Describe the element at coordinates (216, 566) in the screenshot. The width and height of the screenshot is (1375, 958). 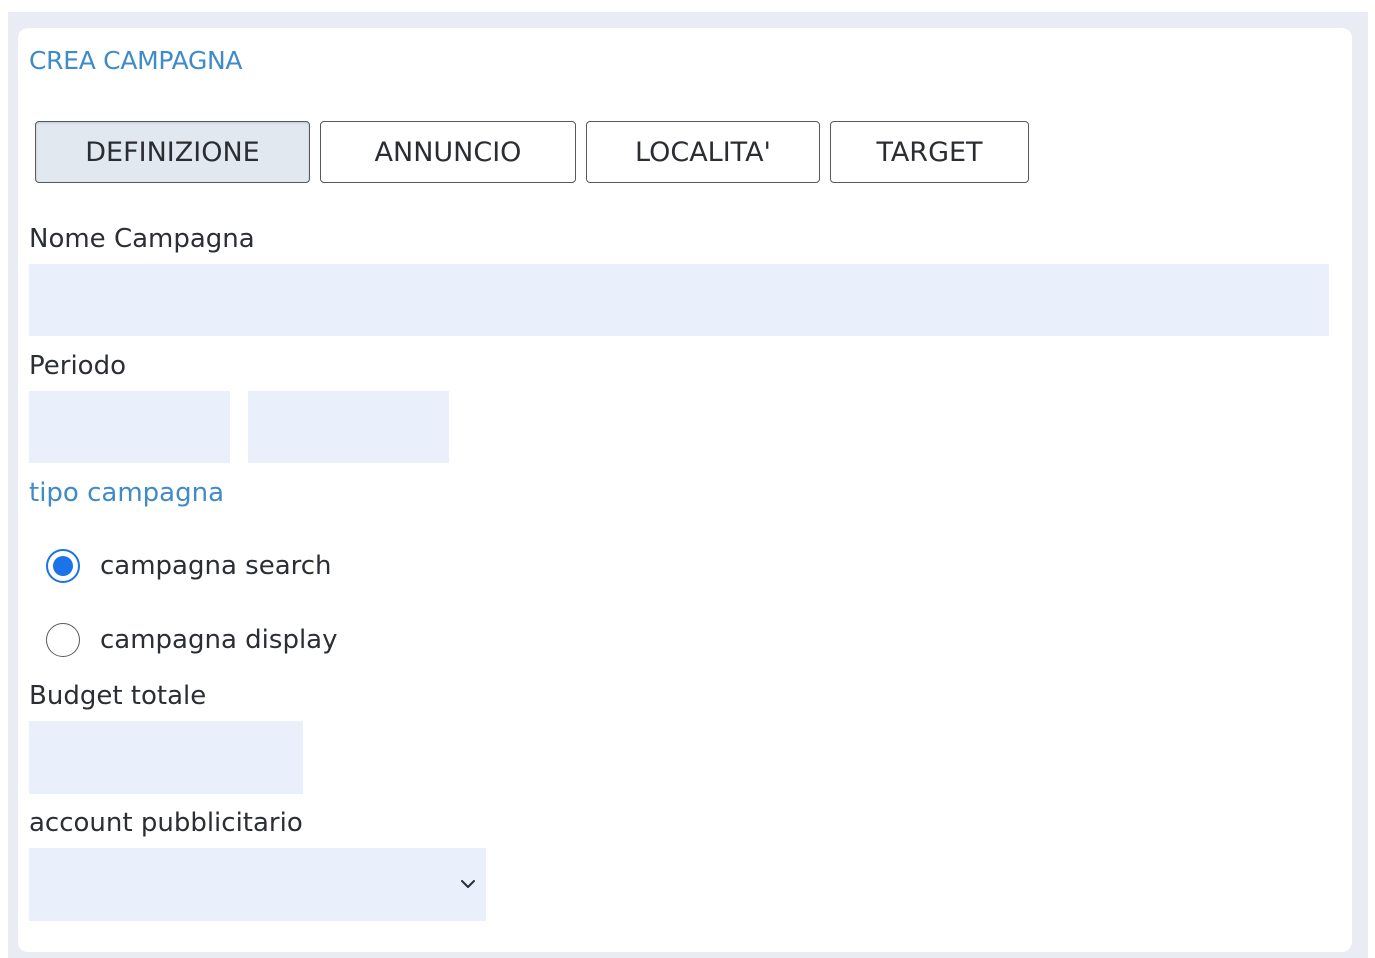
I see `radio-option-search-label: campagna search` at that location.